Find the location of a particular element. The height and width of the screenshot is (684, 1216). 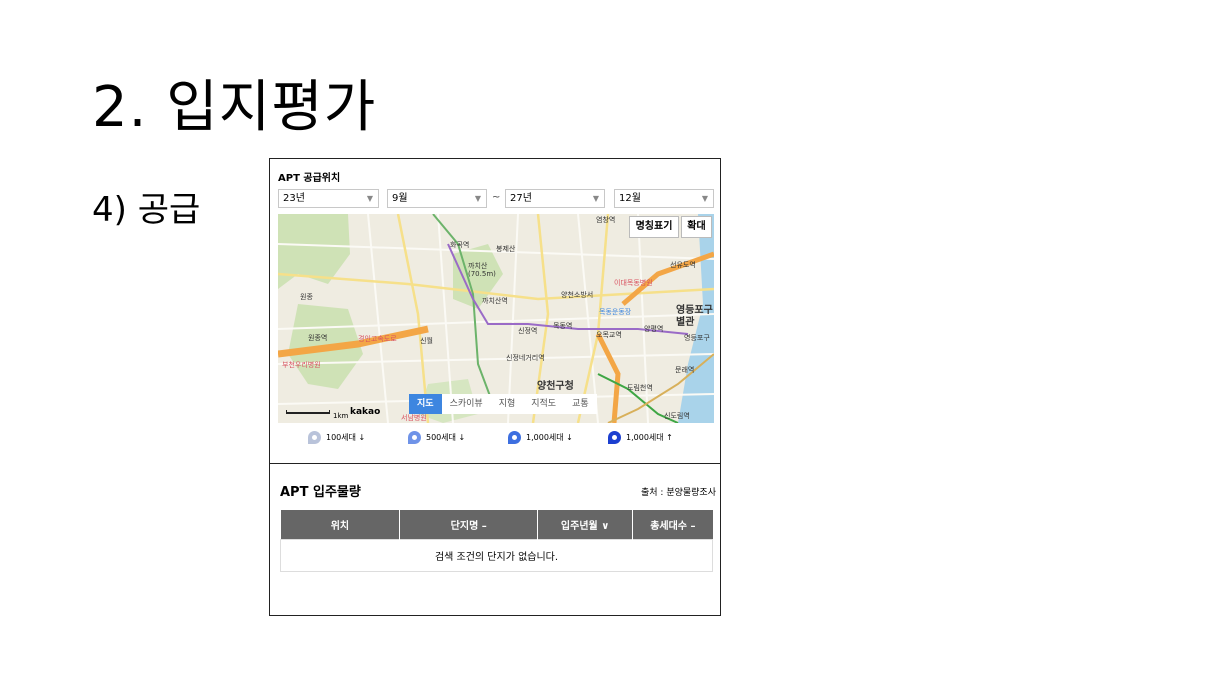

end-month-value: 12월 is located at coordinates (630, 198).